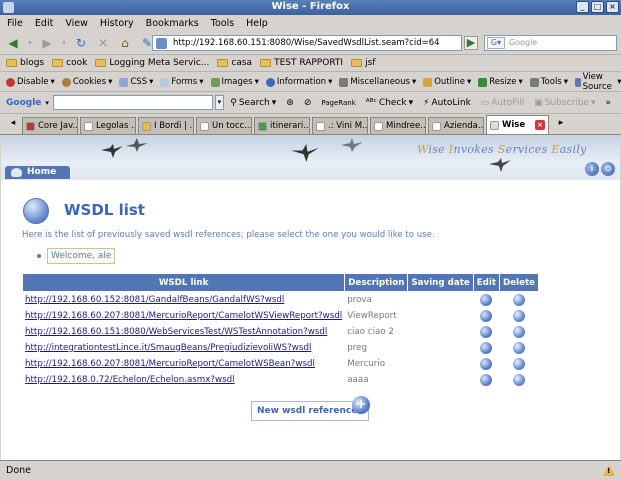 Image resolution: width=621 pixels, height=480 pixels. What do you see at coordinates (597, 7) in the screenshot?
I see `maximize-button: □` at bounding box center [597, 7].